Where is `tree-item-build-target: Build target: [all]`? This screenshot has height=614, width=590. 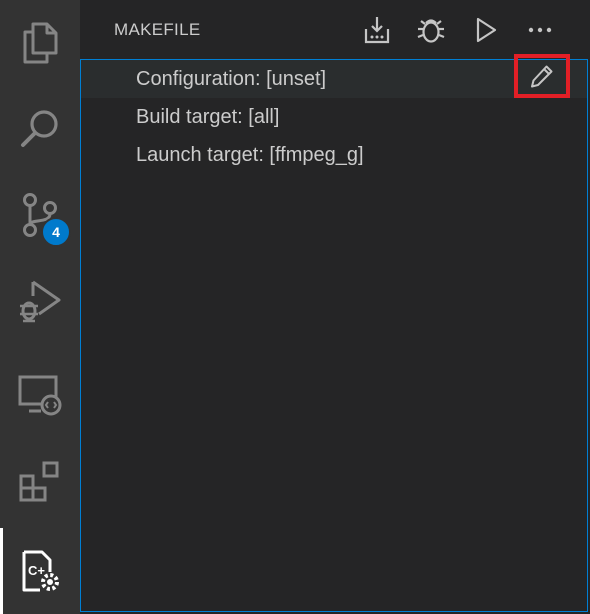 tree-item-build-target: Build target: [all] is located at coordinates (334, 117).